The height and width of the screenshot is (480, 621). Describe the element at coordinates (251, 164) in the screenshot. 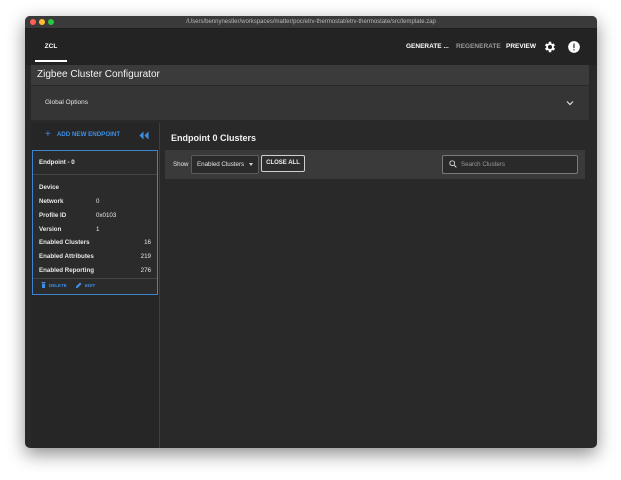

I see `dropdown-arrow-icon` at that location.